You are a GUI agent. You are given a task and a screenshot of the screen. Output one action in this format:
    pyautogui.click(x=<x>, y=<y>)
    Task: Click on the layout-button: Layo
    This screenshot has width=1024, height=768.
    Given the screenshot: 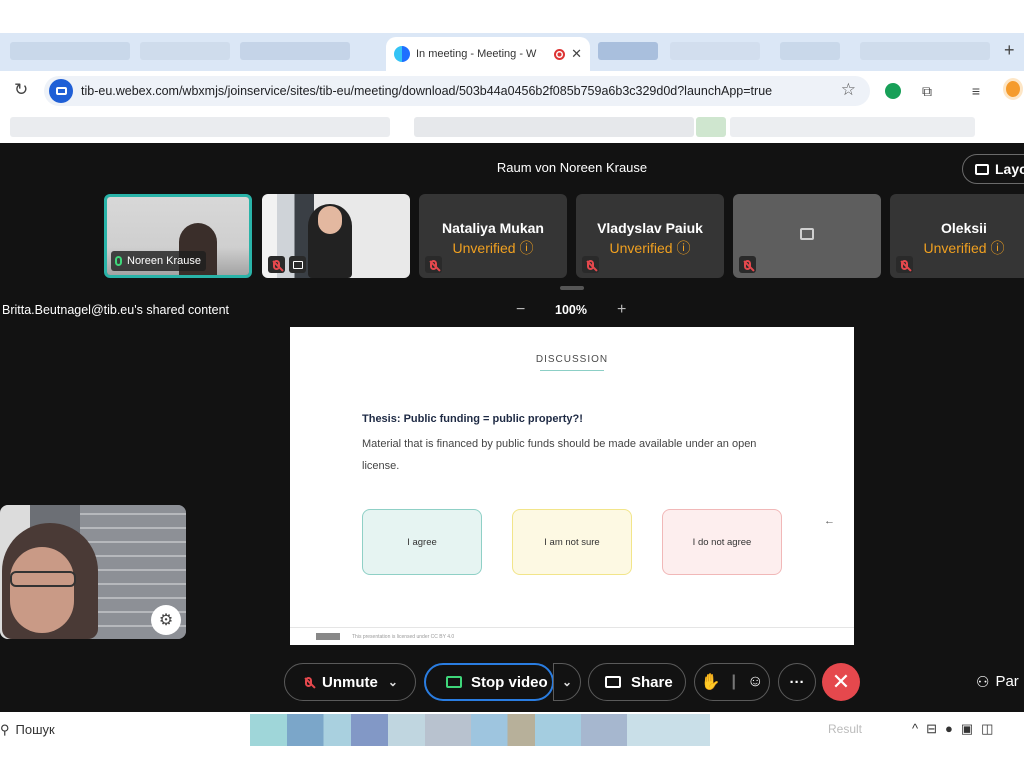 What is the action you would take?
    pyautogui.click(x=993, y=169)
    